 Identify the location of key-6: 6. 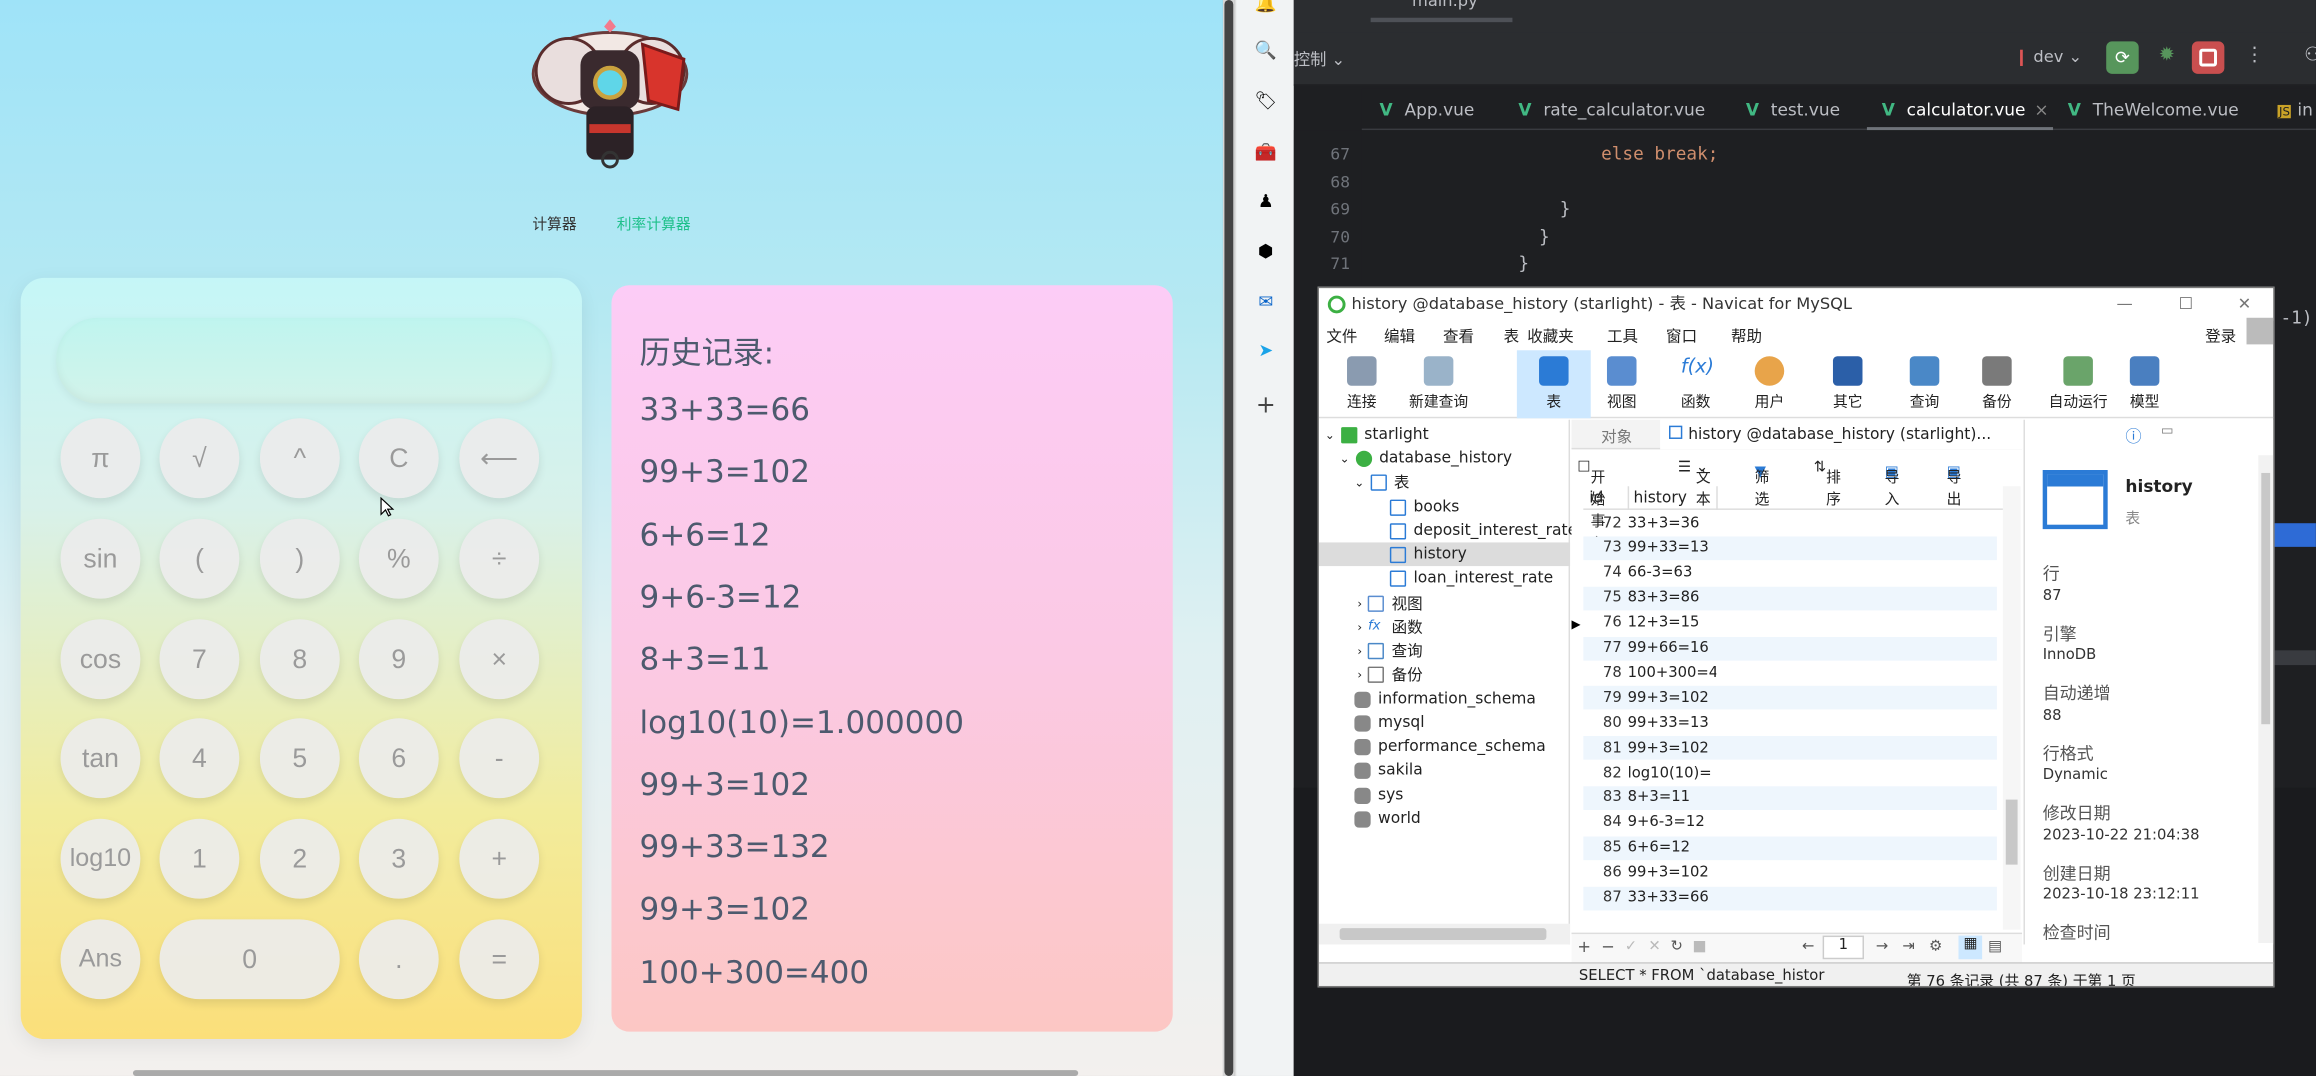
(398, 758).